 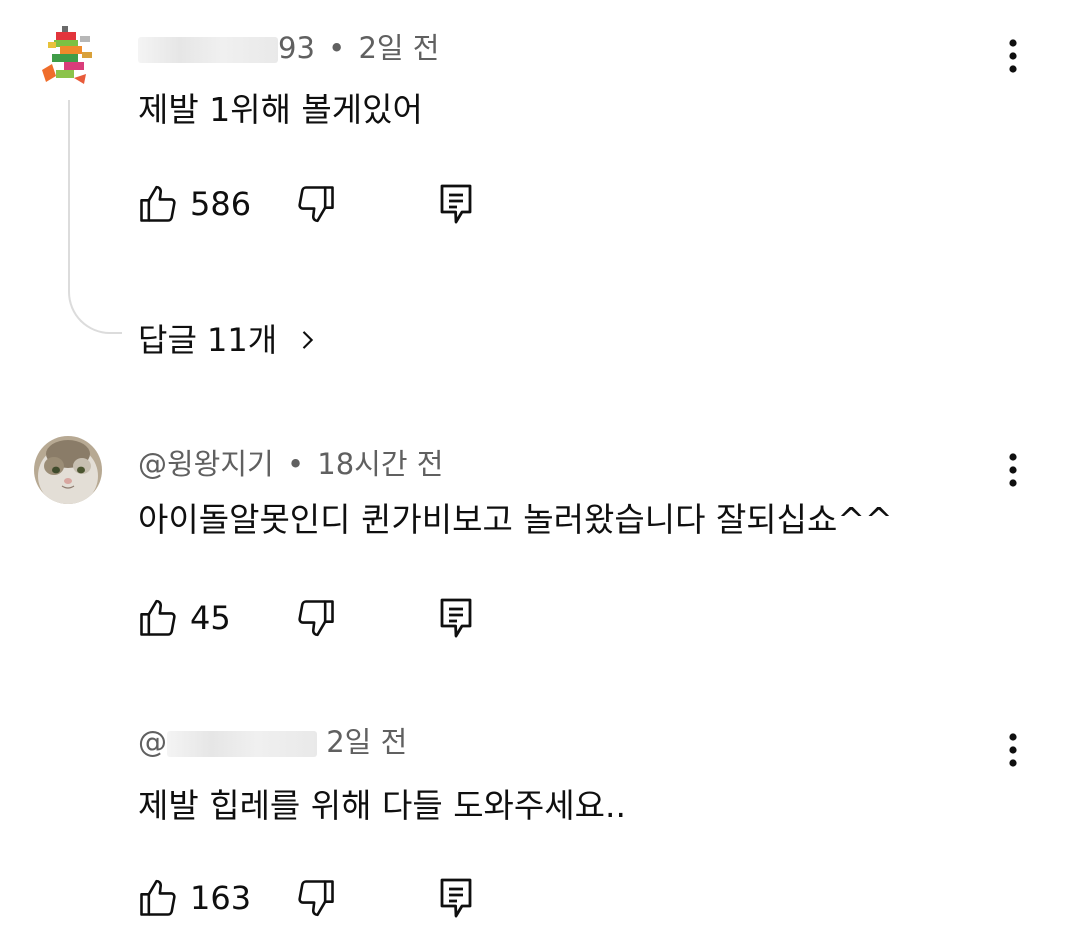 I want to click on comment-meta: @ 2일 전, so click(x=272, y=742).